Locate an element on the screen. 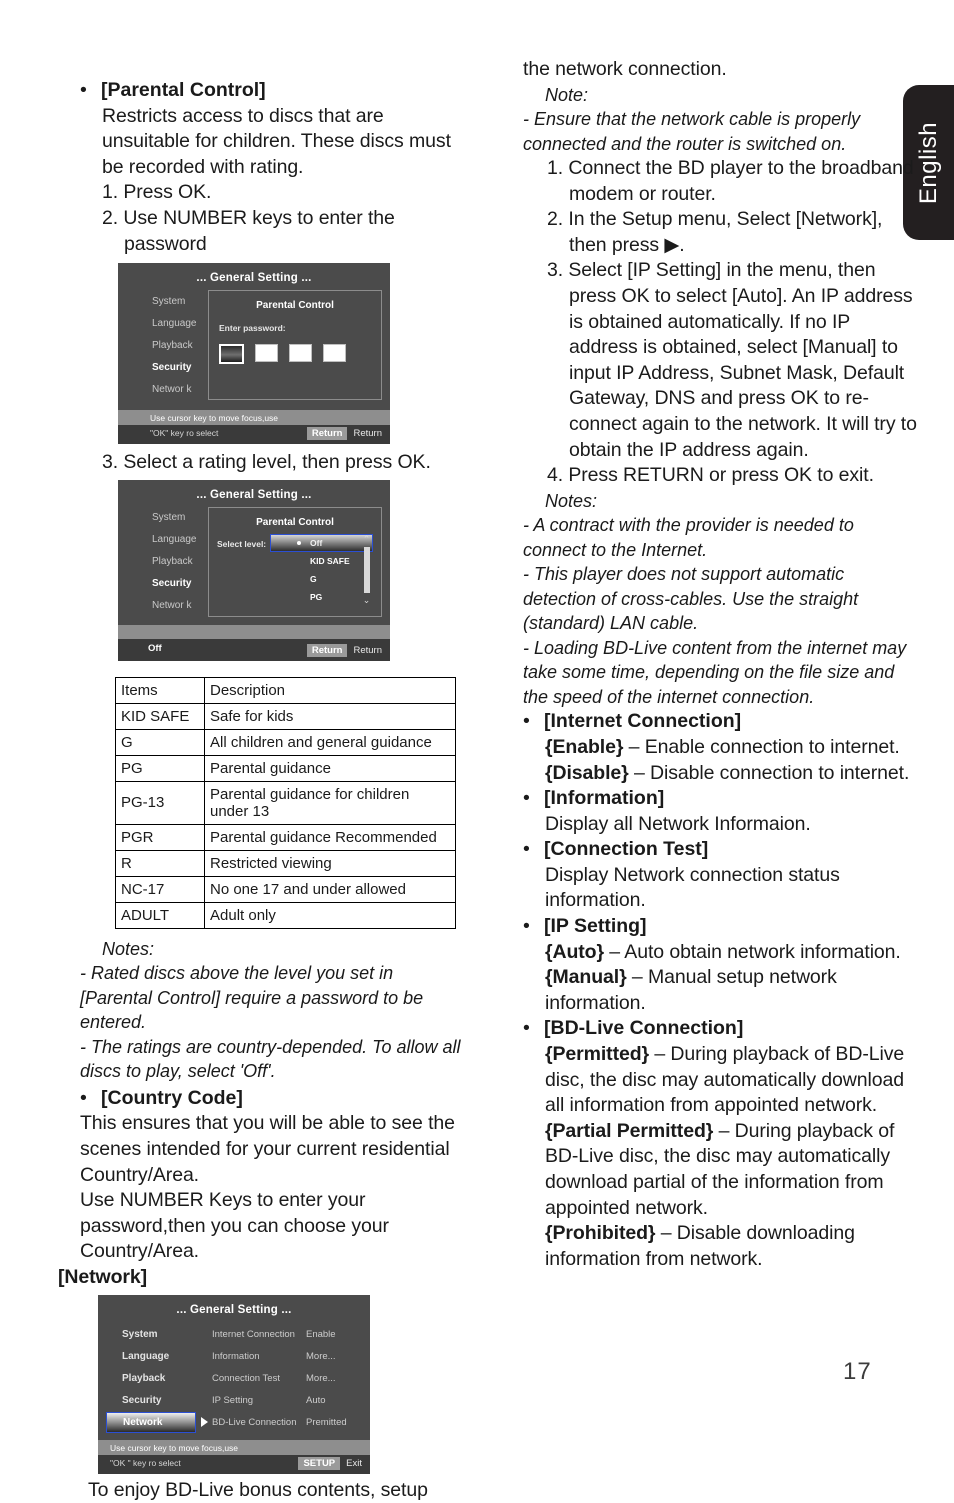 The height and width of the screenshot is (1503, 954). rating-desc: No one 17 and under allowed is located at coordinates (330, 889).